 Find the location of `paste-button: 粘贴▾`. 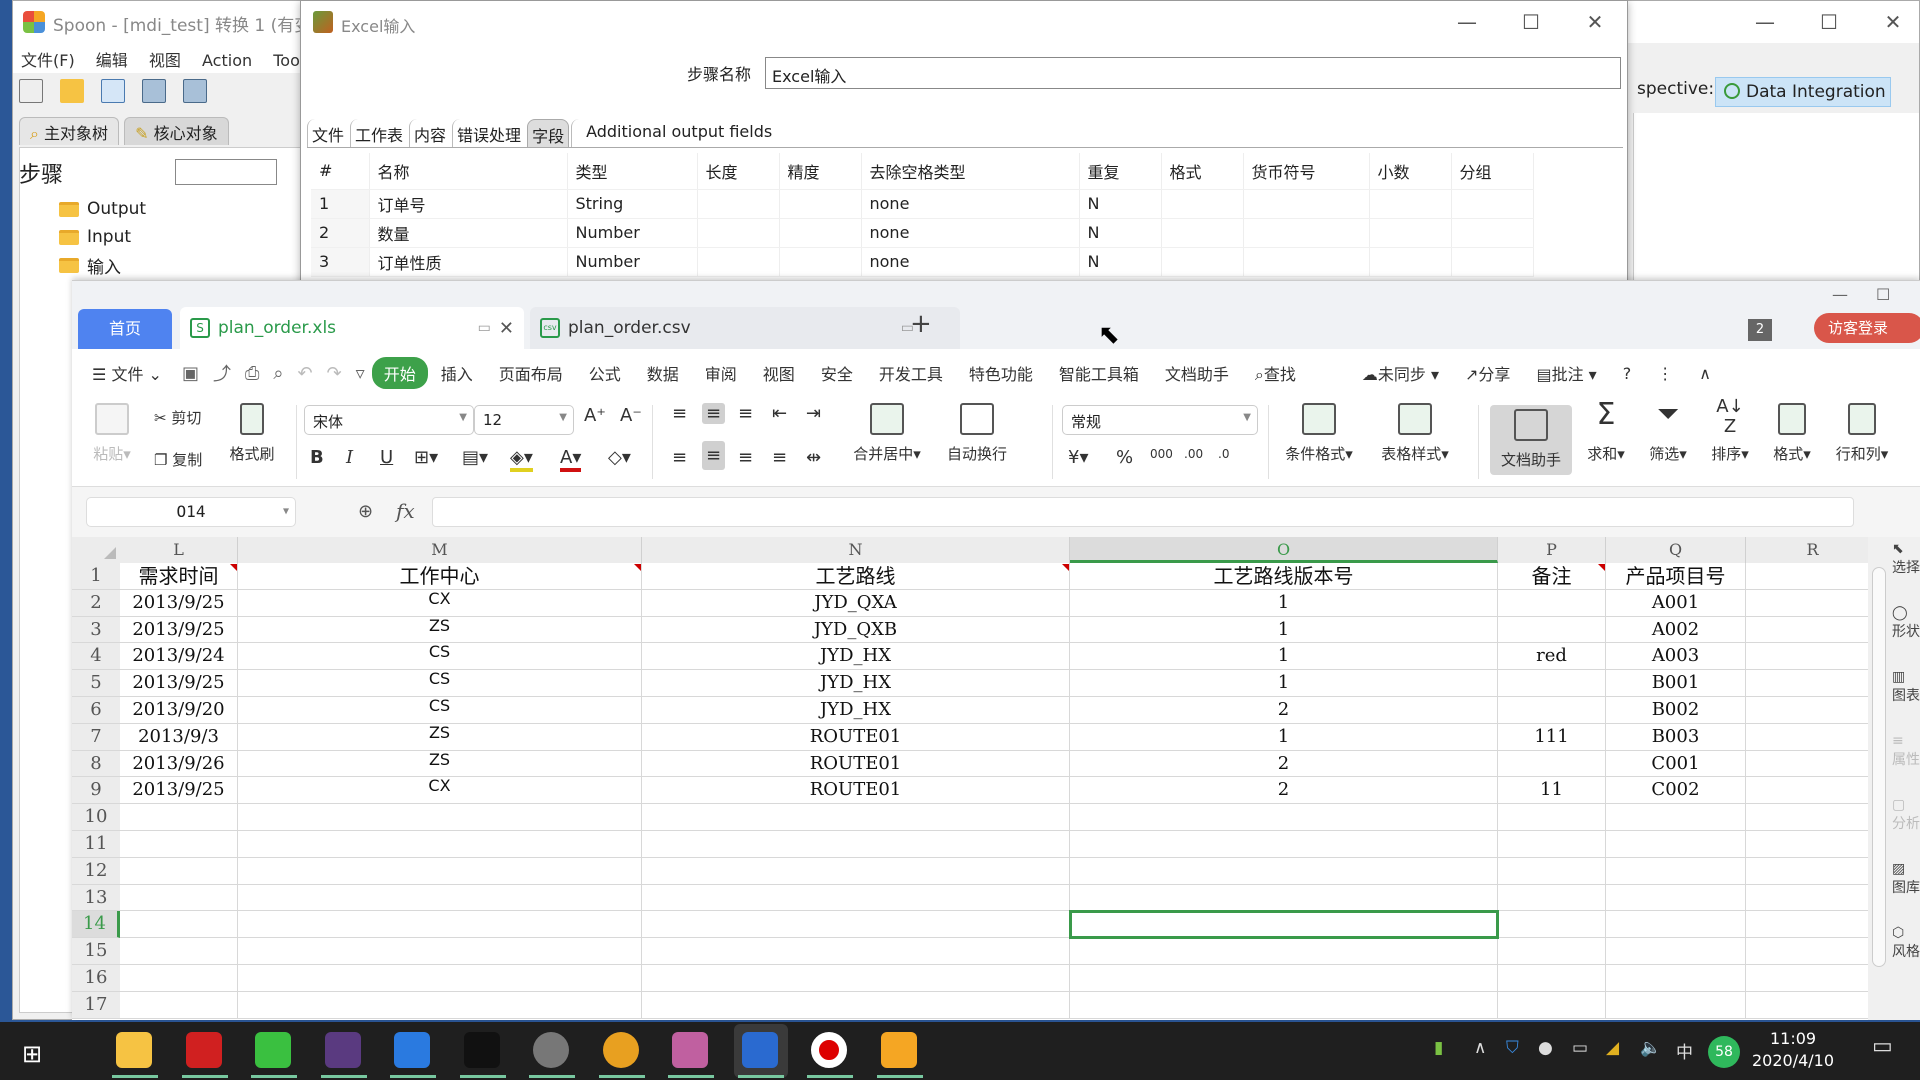

paste-button: 粘贴▾ is located at coordinates (112, 430).